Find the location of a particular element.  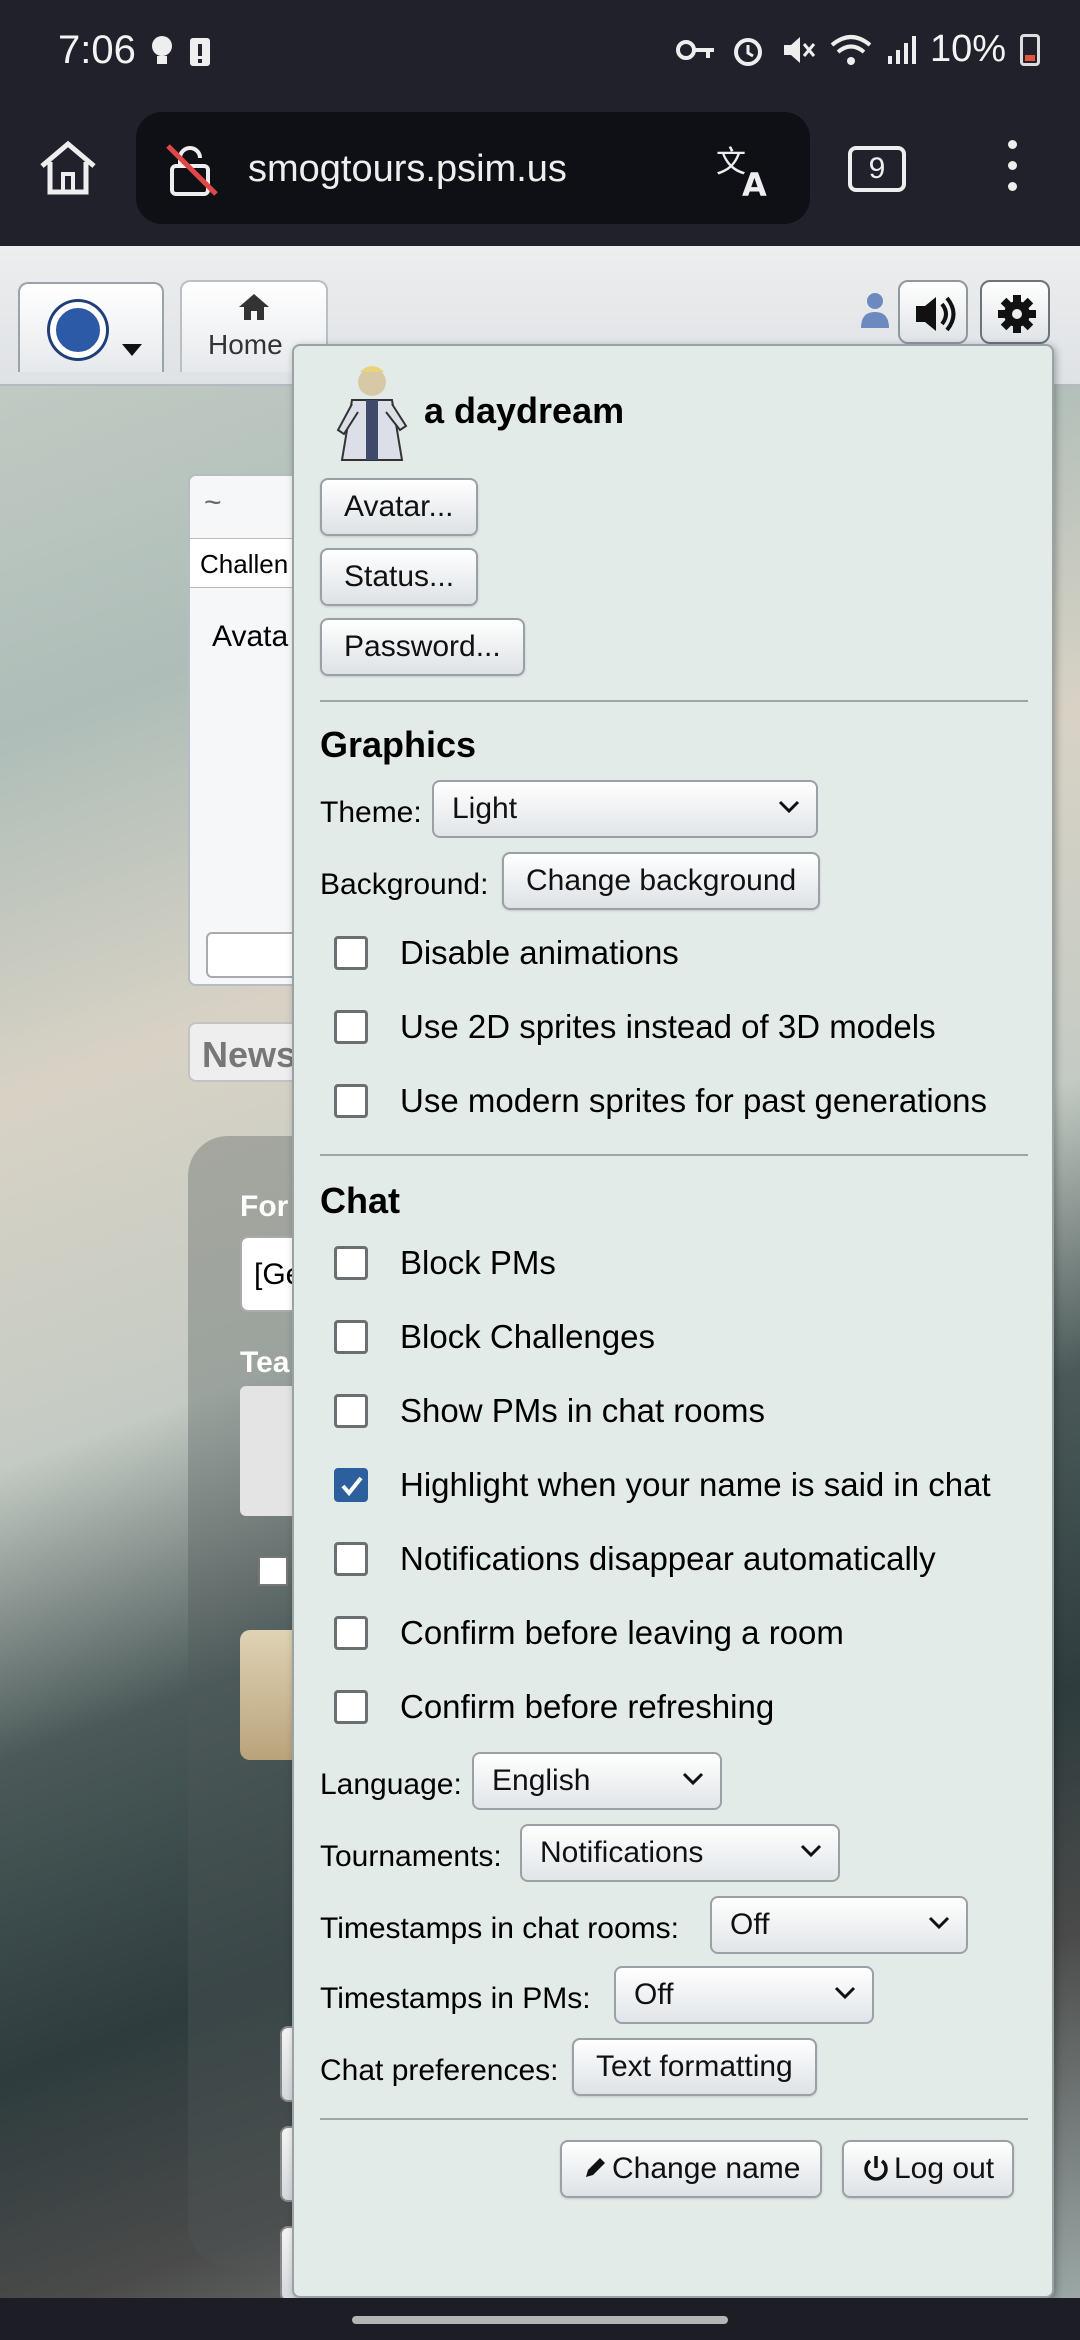

disable-animations-option: Disable animations is located at coordinates (506, 953).